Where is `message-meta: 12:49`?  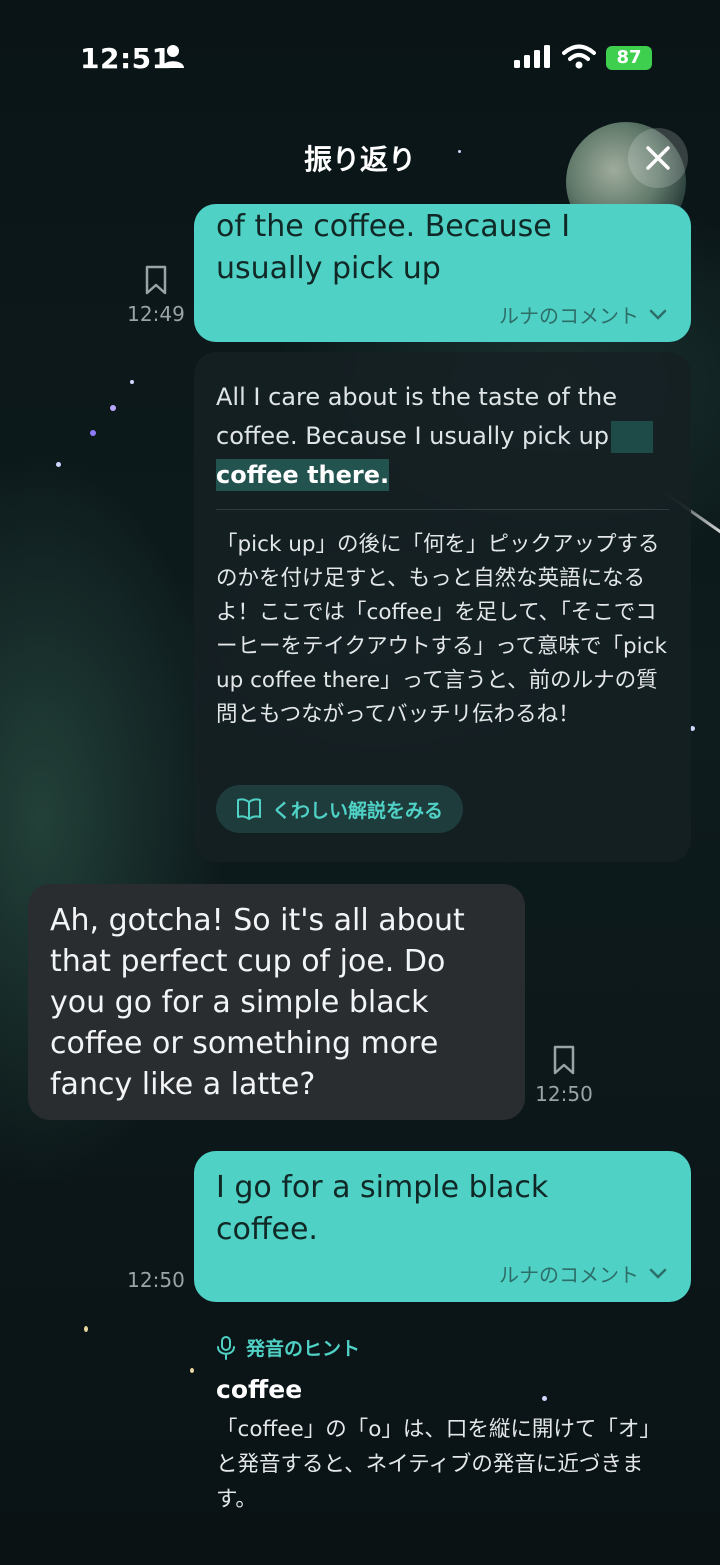
message-meta: 12:49 is located at coordinates (156, 295).